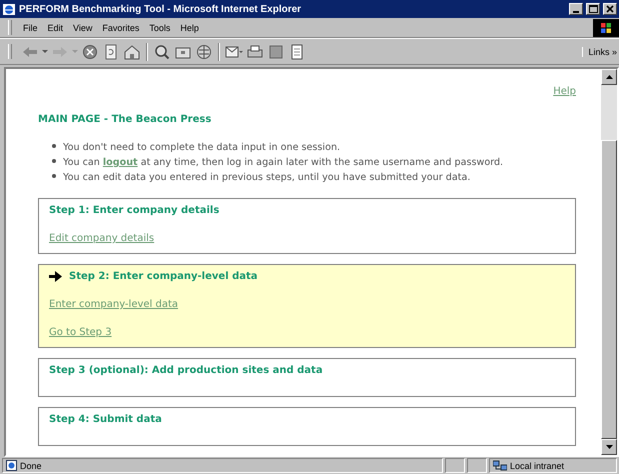  What do you see at coordinates (609, 77) in the screenshot?
I see `up-arrow-icon` at bounding box center [609, 77].